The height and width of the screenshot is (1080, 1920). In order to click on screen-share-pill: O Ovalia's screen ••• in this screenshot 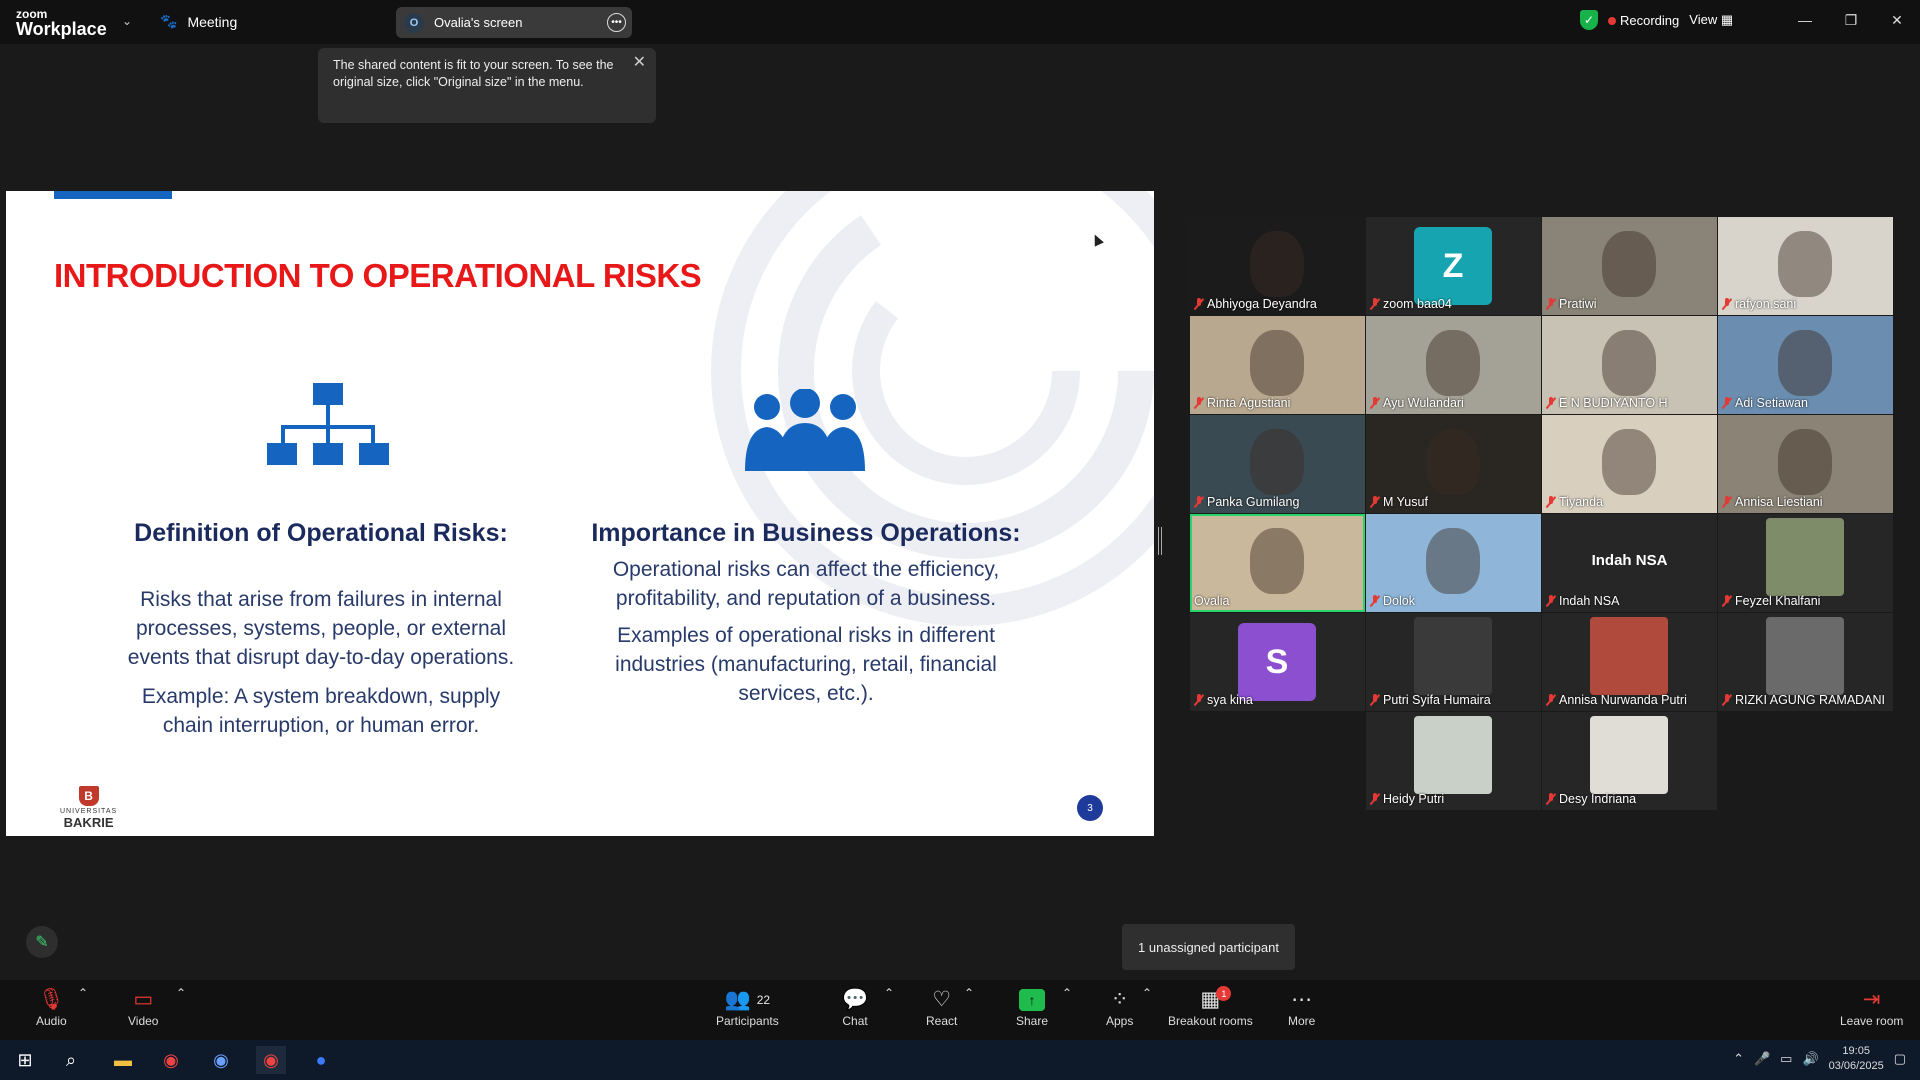, I will do `click(514, 22)`.